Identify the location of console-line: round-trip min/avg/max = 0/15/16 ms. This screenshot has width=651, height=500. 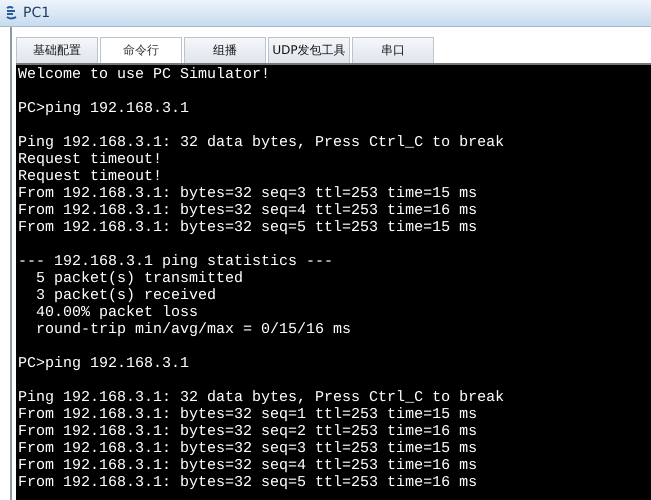
(193, 329).